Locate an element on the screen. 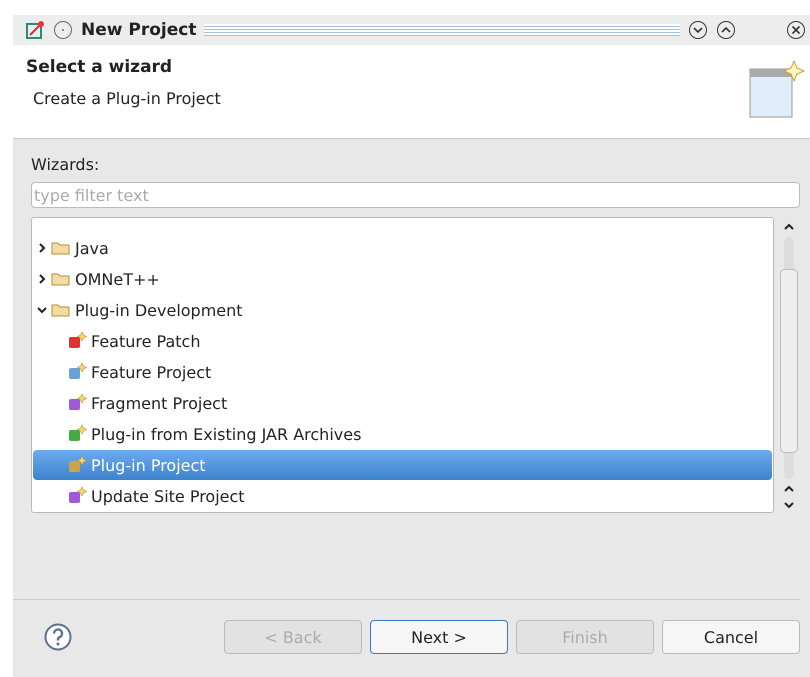 The height and width of the screenshot is (677, 810). header-description: Create a Plug-in Project is located at coordinates (127, 98).